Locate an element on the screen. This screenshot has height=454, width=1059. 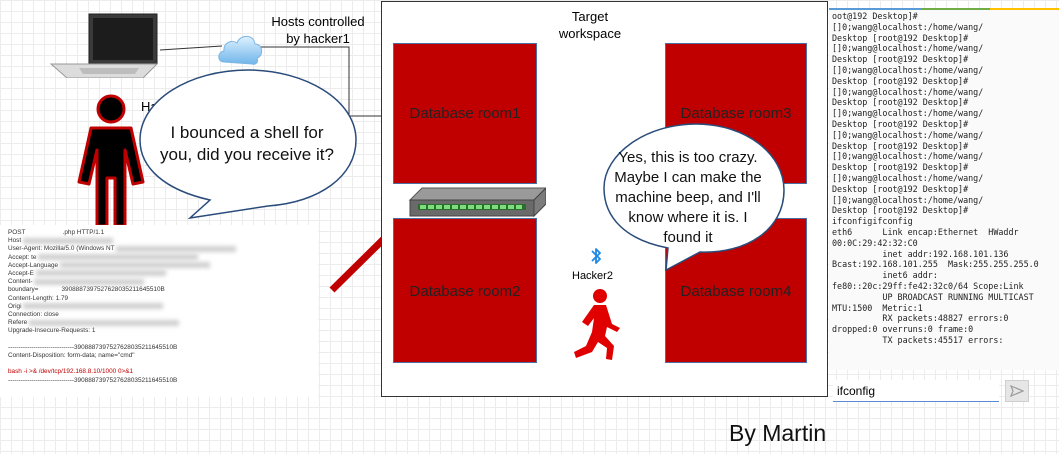
hacker2-figure-icon is located at coordinates (597, 324).